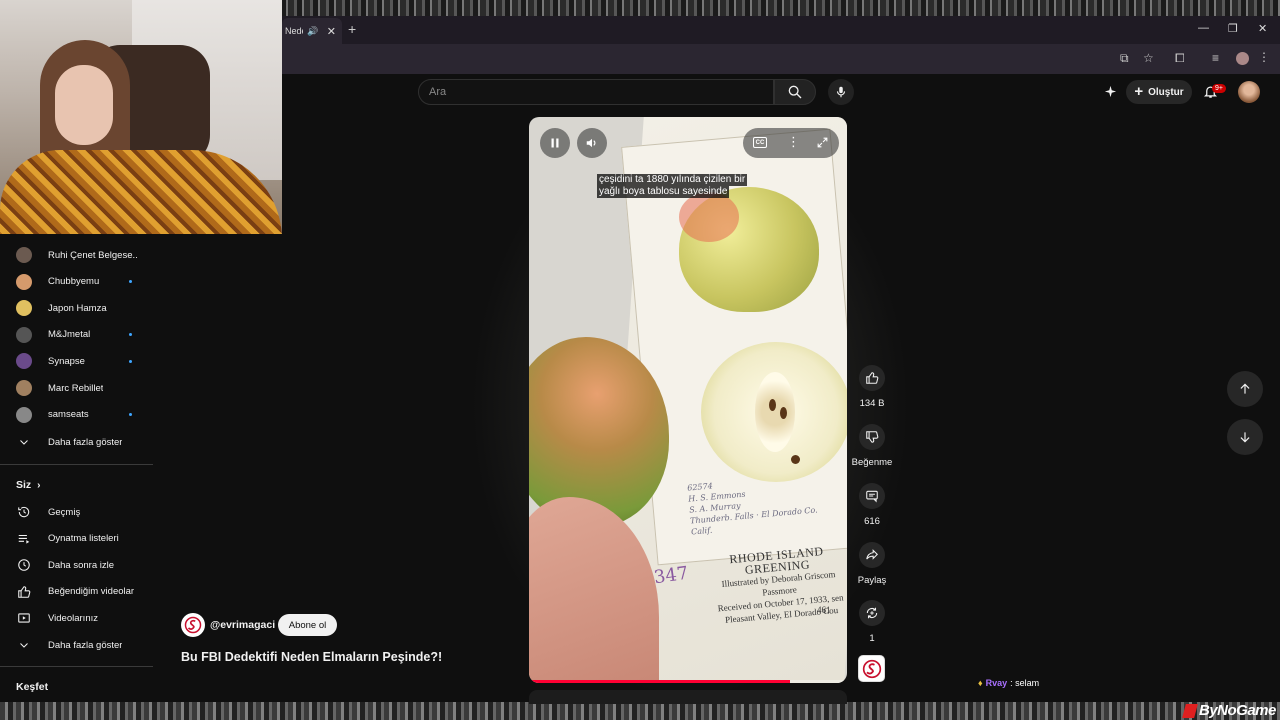  I want to click on player-controls-pill: CC ⋮, so click(791, 143).